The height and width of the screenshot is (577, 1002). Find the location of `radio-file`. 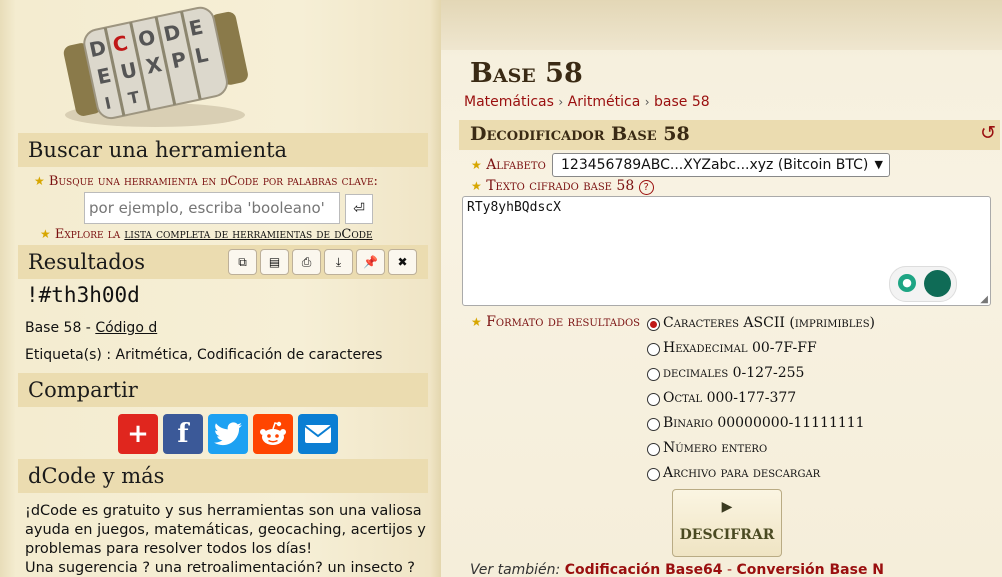

radio-file is located at coordinates (653, 474).